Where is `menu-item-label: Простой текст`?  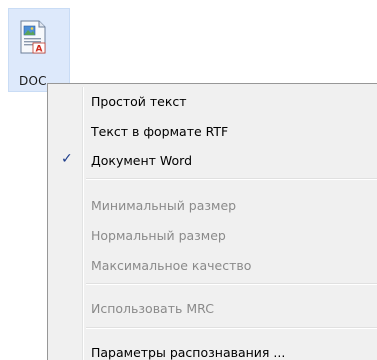 menu-item-label: Простой текст is located at coordinates (139, 101).